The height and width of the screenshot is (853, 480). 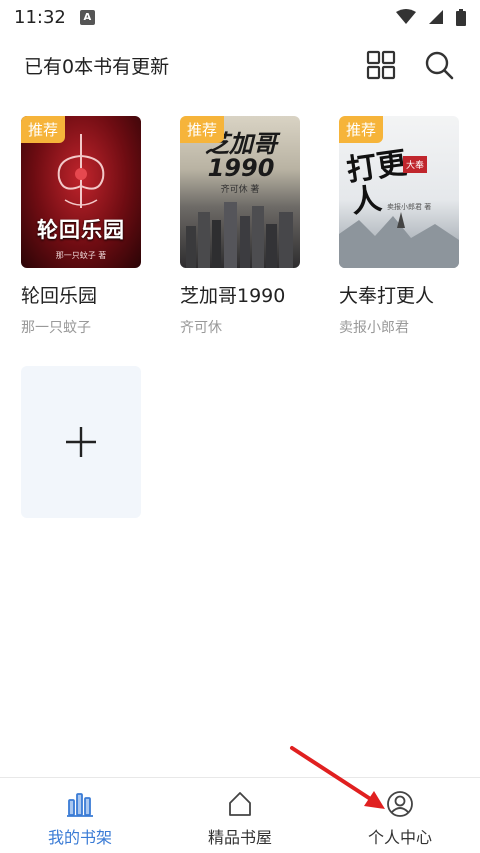 I want to click on book-cover: 推荐 芝加哥 1990 齐可休 著, so click(x=240, y=192).